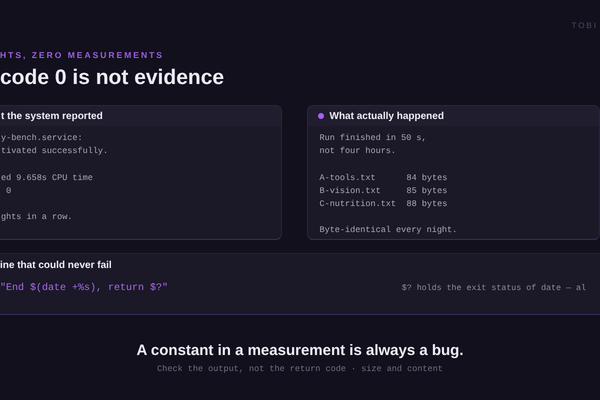 The image size is (600, 400). Describe the element at coordinates (387, 116) in the screenshot. I see `card-title: What actually happened` at that location.